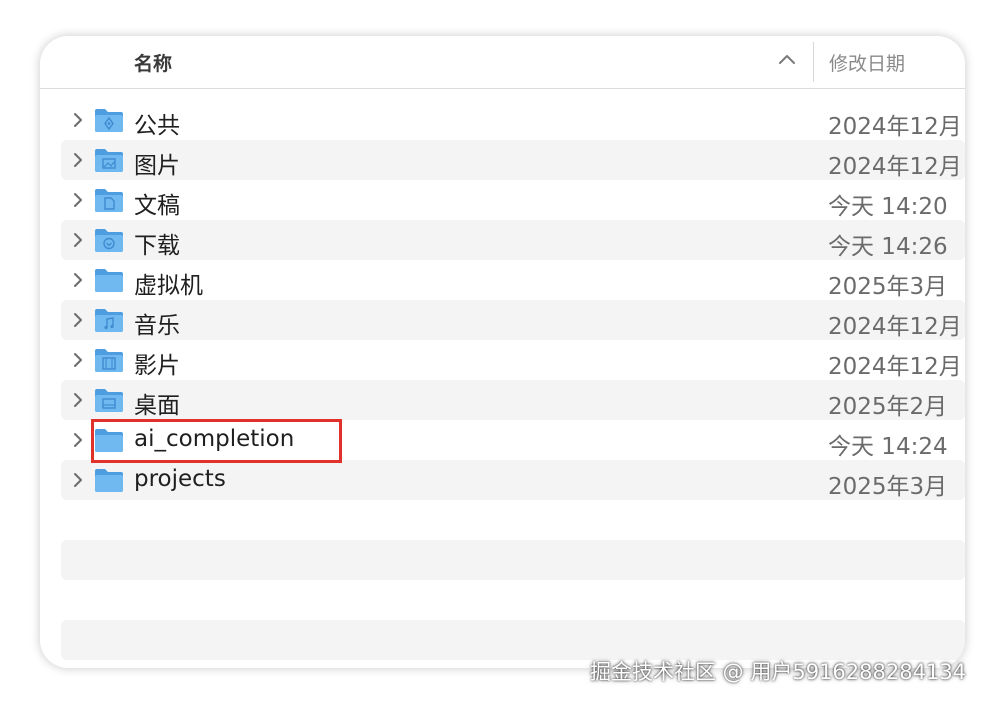 Image resolution: width=1002 pixels, height=704 pixels. Describe the element at coordinates (778, 672) in the screenshot. I see `watermark: 掘金技术社区 @ 用户5916288284134` at that location.